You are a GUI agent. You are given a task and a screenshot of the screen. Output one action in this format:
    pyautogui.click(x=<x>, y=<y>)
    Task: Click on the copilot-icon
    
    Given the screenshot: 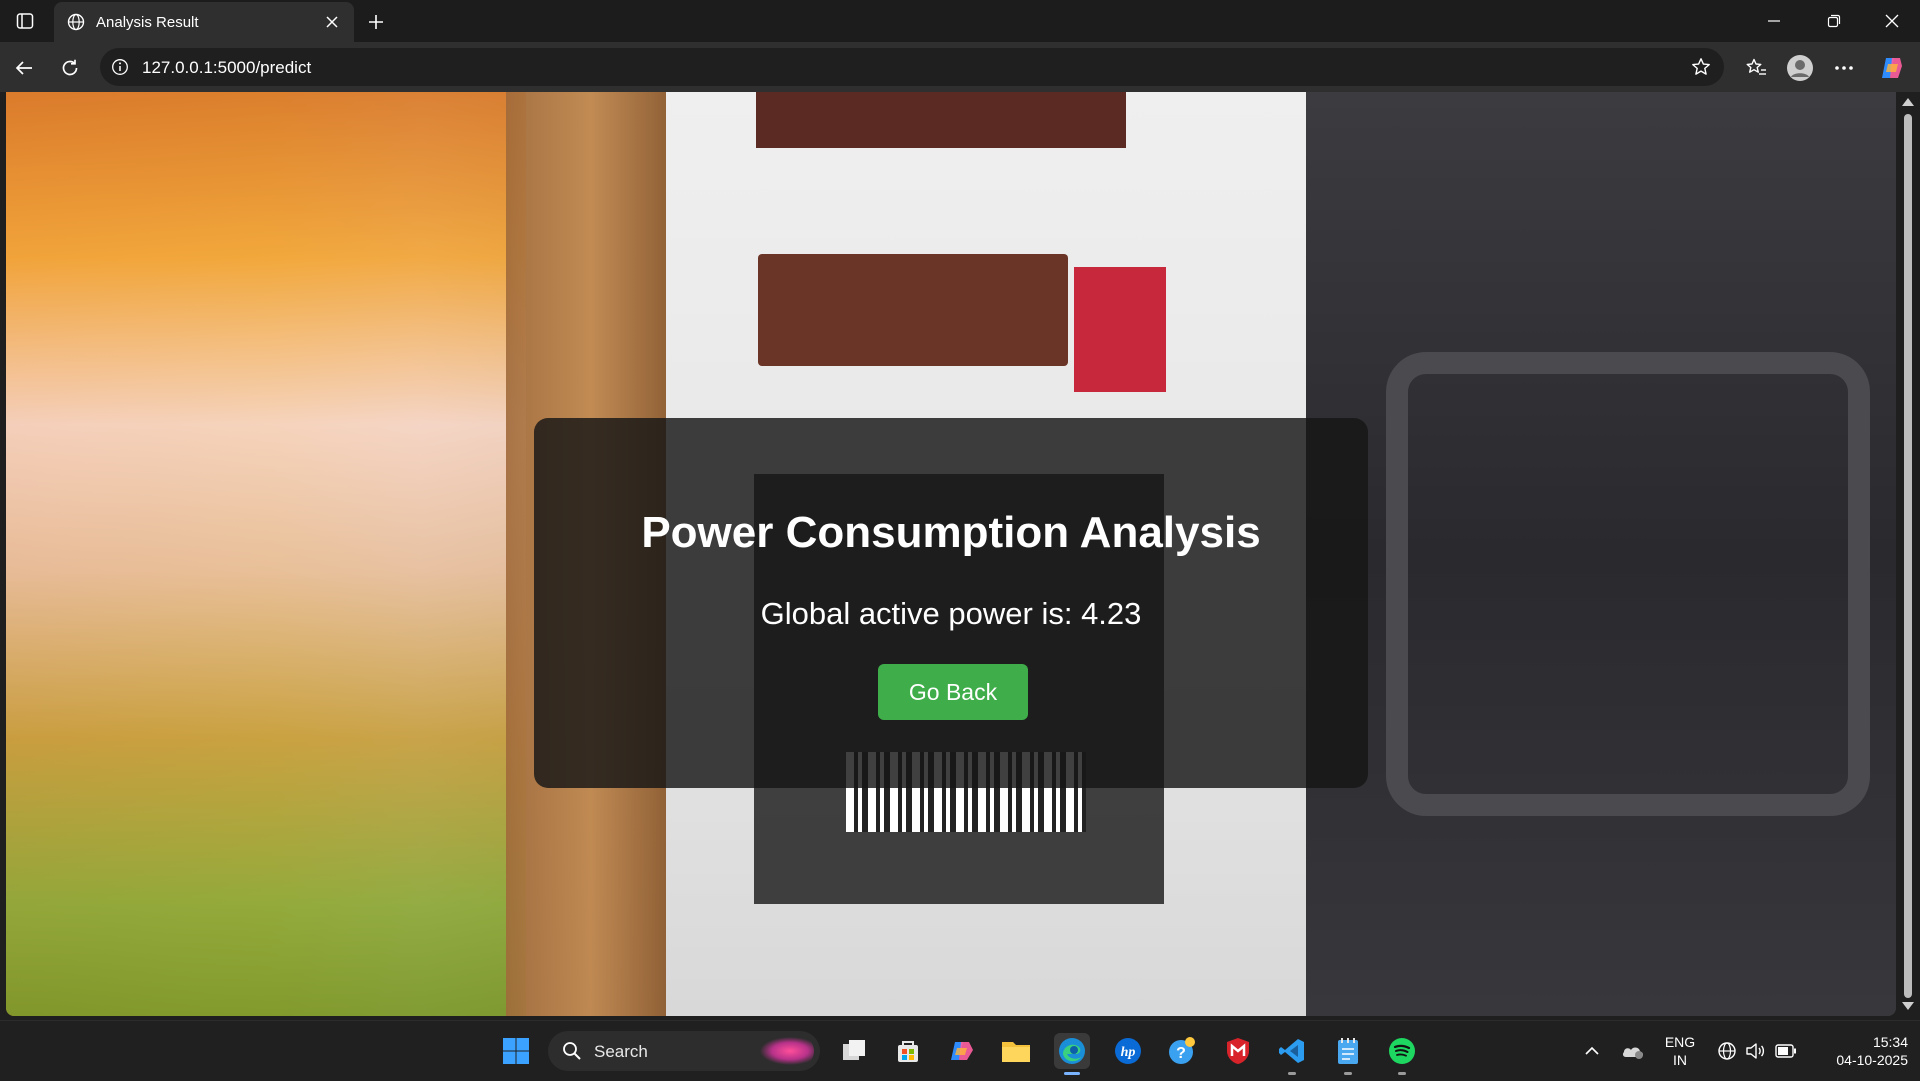 What is the action you would take?
    pyautogui.click(x=1892, y=68)
    